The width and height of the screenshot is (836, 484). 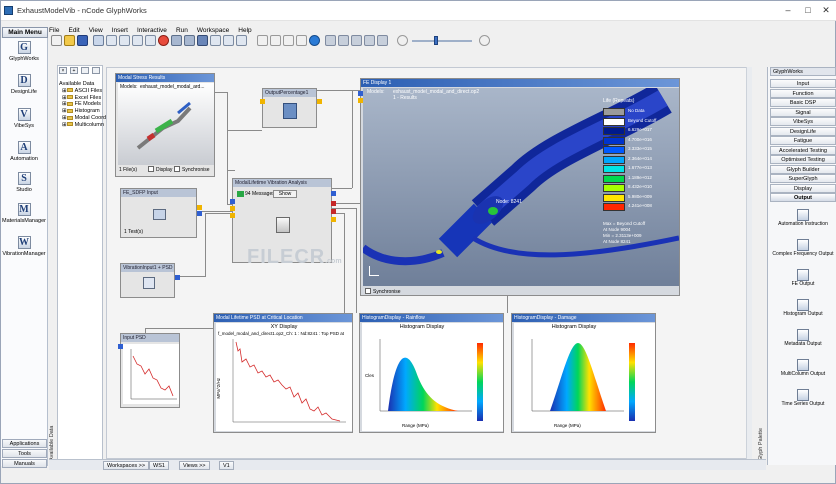 What do you see at coordinates (803, 218) in the screenshot?
I see `palette-tool-automation-instruction: Automation Instruction` at bounding box center [803, 218].